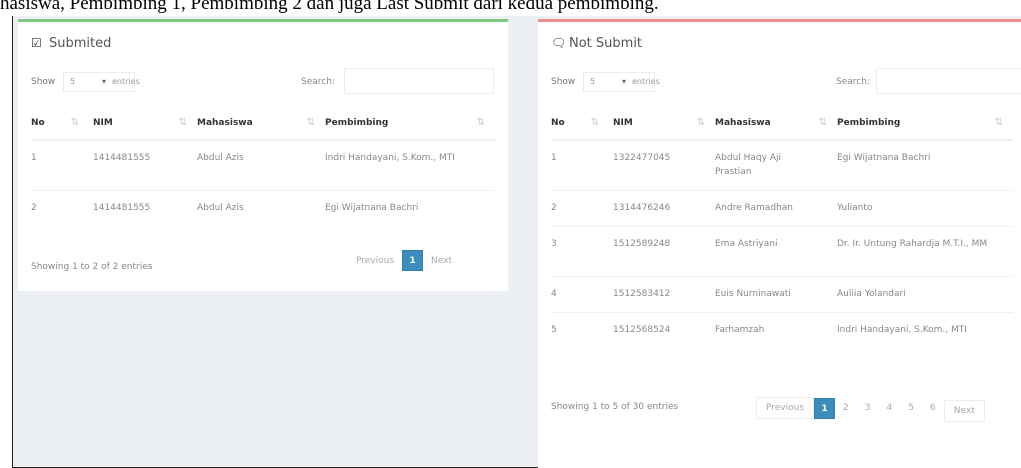 This screenshot has width=1021, height=468. I want to click on check-square-icon: ☑, so click(36, 43).